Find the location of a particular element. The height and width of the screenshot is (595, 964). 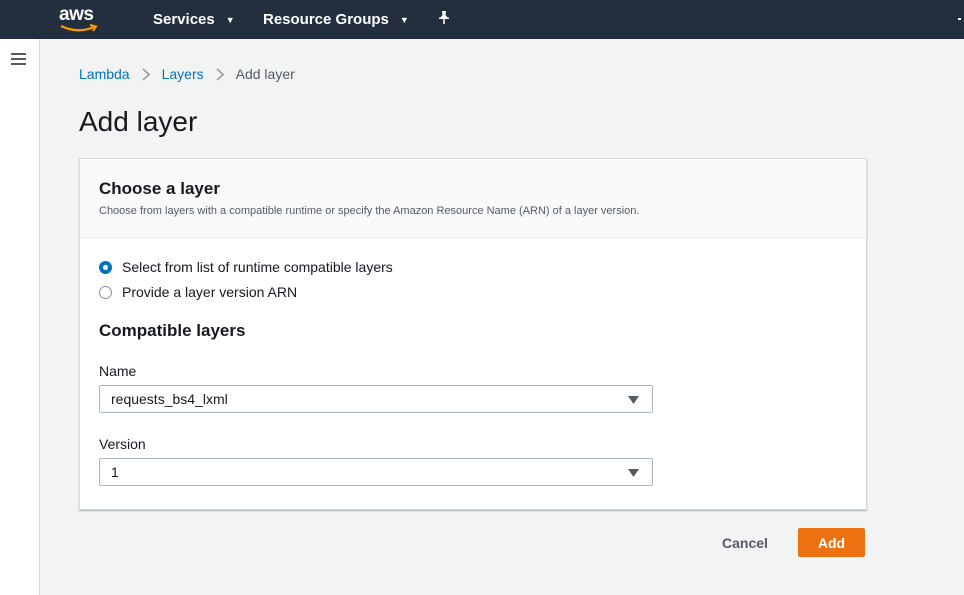

hamburger-menu-icon is located at coordinates (18, 59).